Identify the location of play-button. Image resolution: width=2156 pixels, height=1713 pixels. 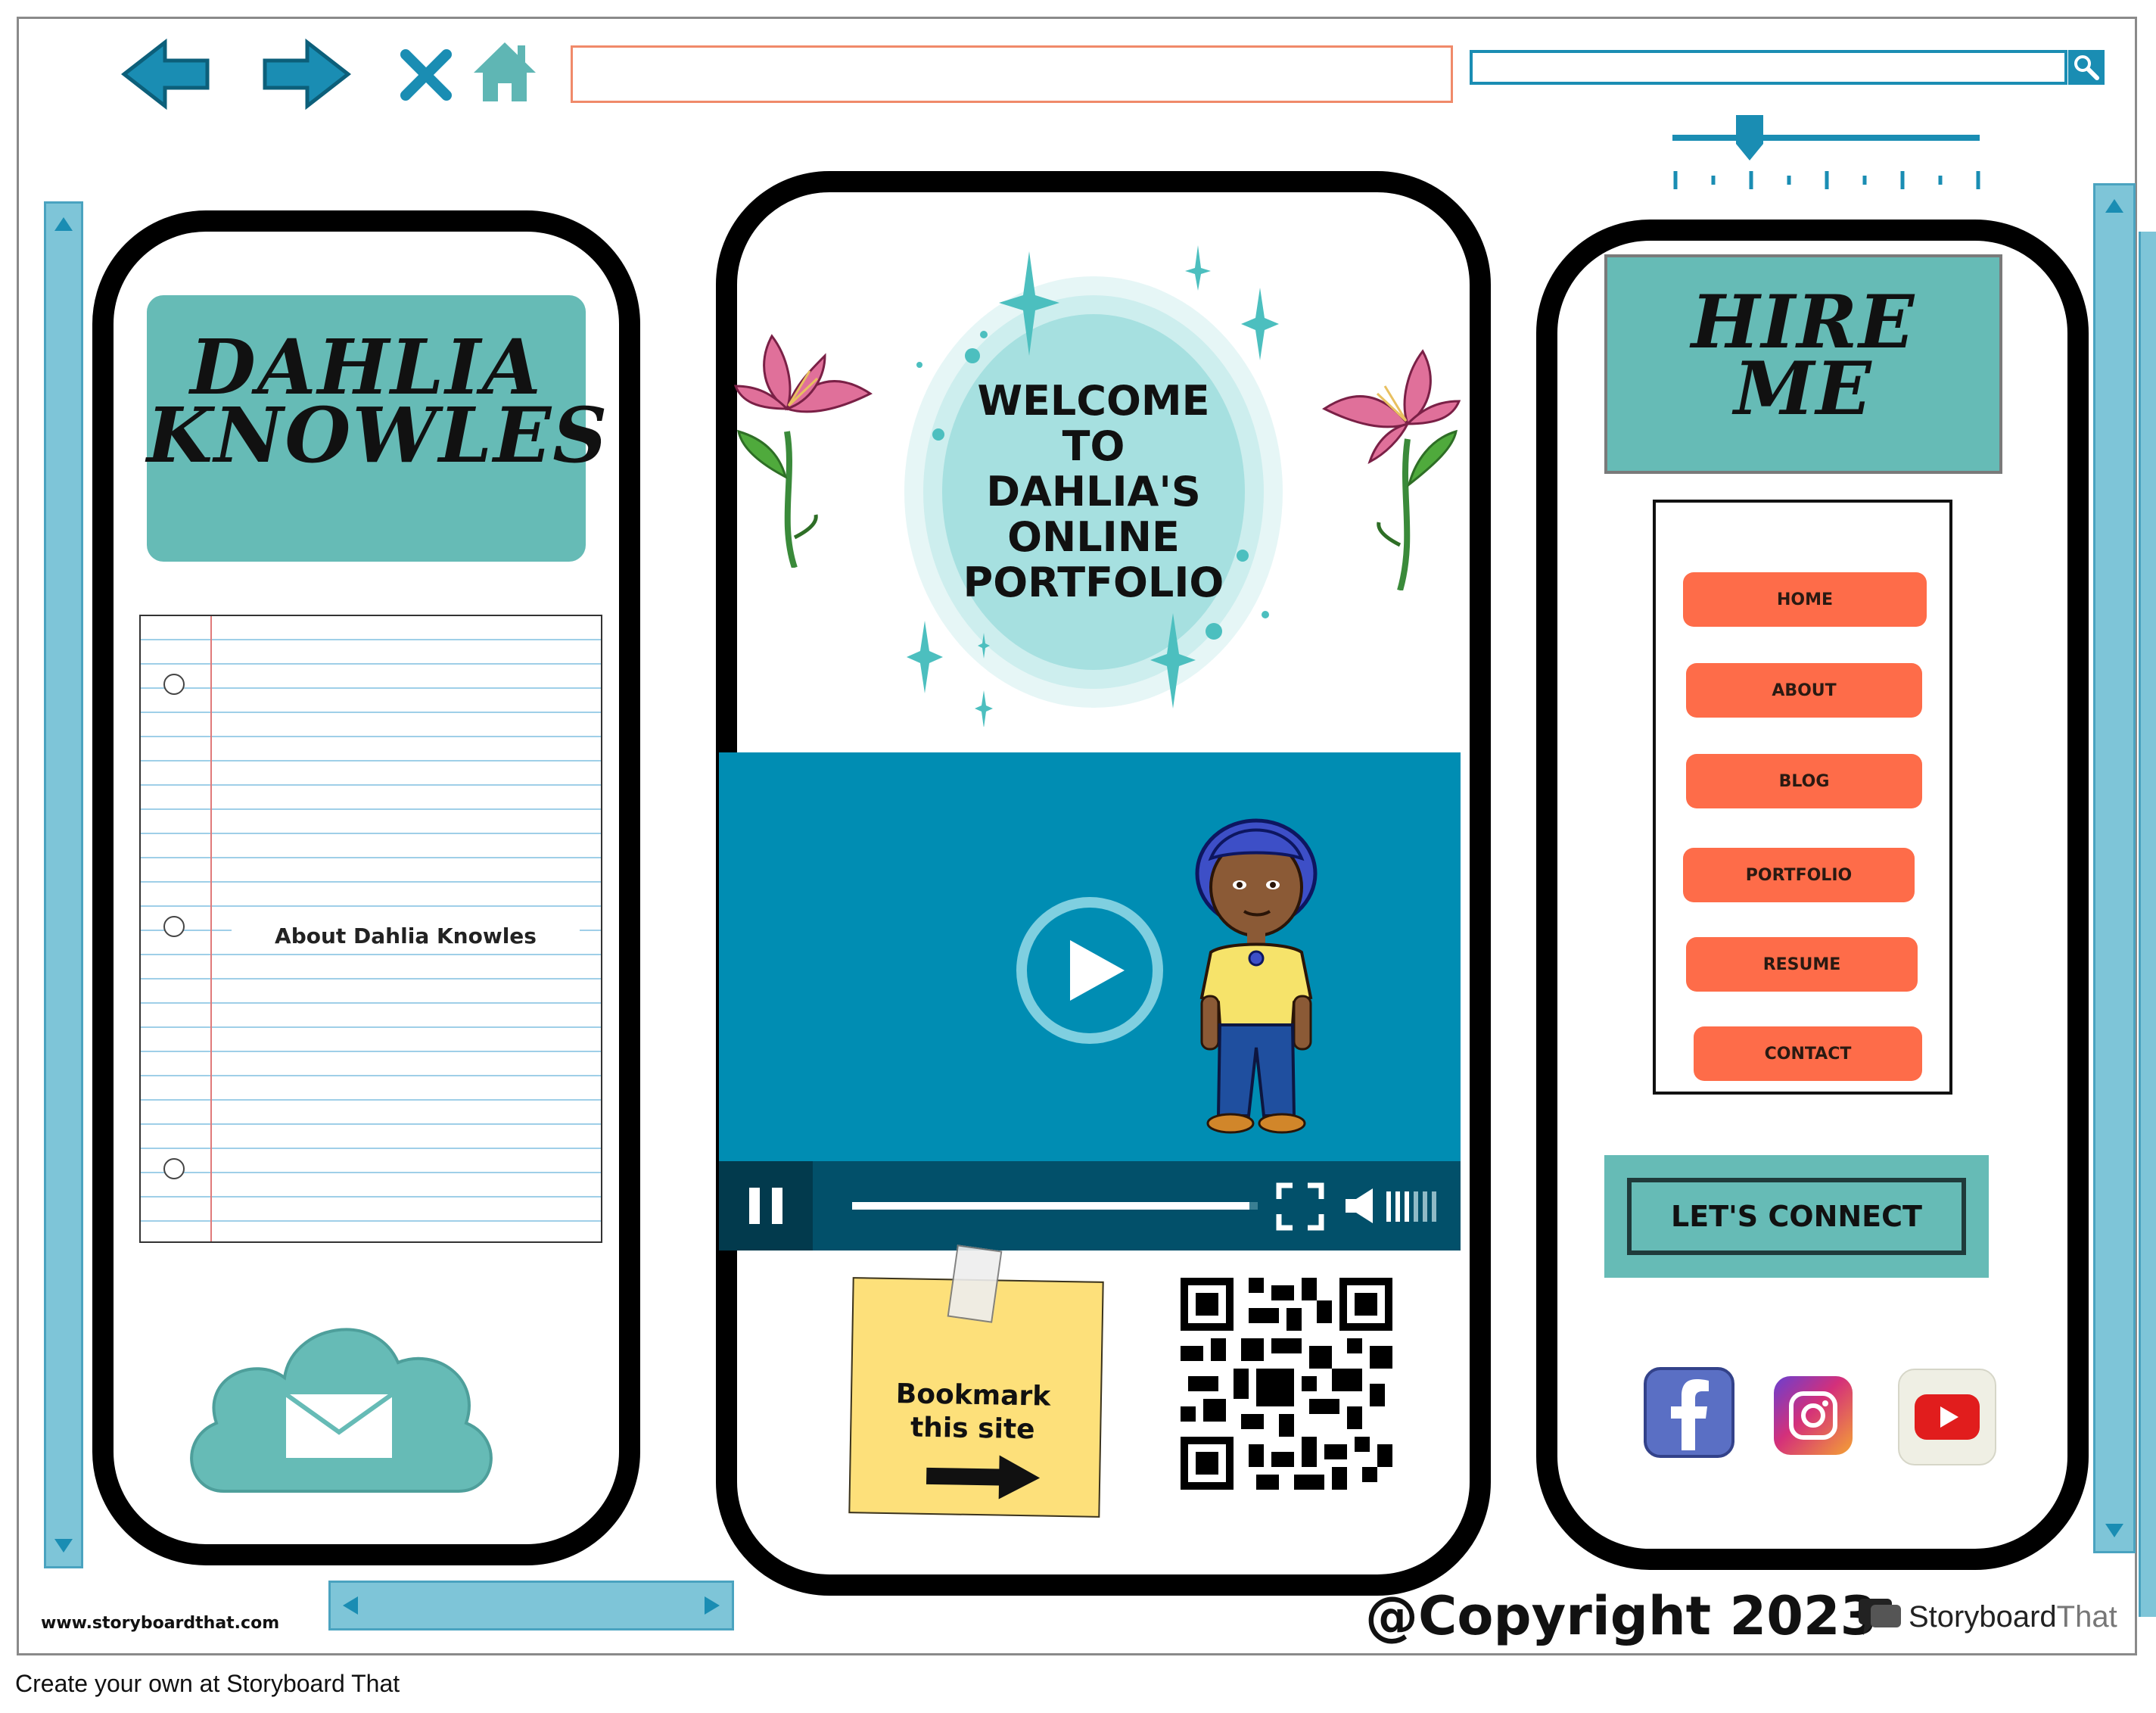
(1089, 971).